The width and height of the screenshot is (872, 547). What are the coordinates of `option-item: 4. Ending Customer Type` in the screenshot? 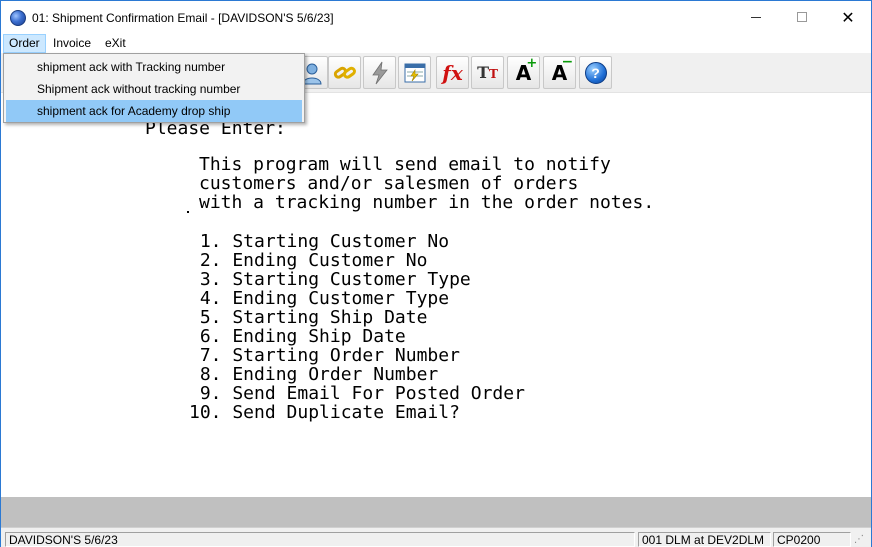 It's located at (319, 298).